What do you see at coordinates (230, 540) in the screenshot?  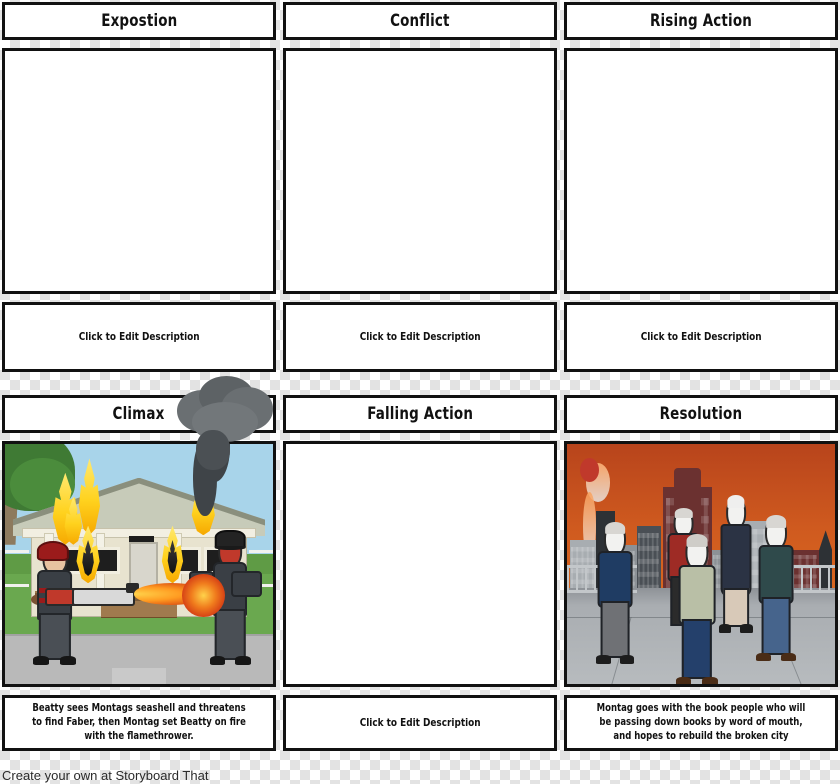 I see `fire-captain-cap-icon` at bounding box center [230, 540].